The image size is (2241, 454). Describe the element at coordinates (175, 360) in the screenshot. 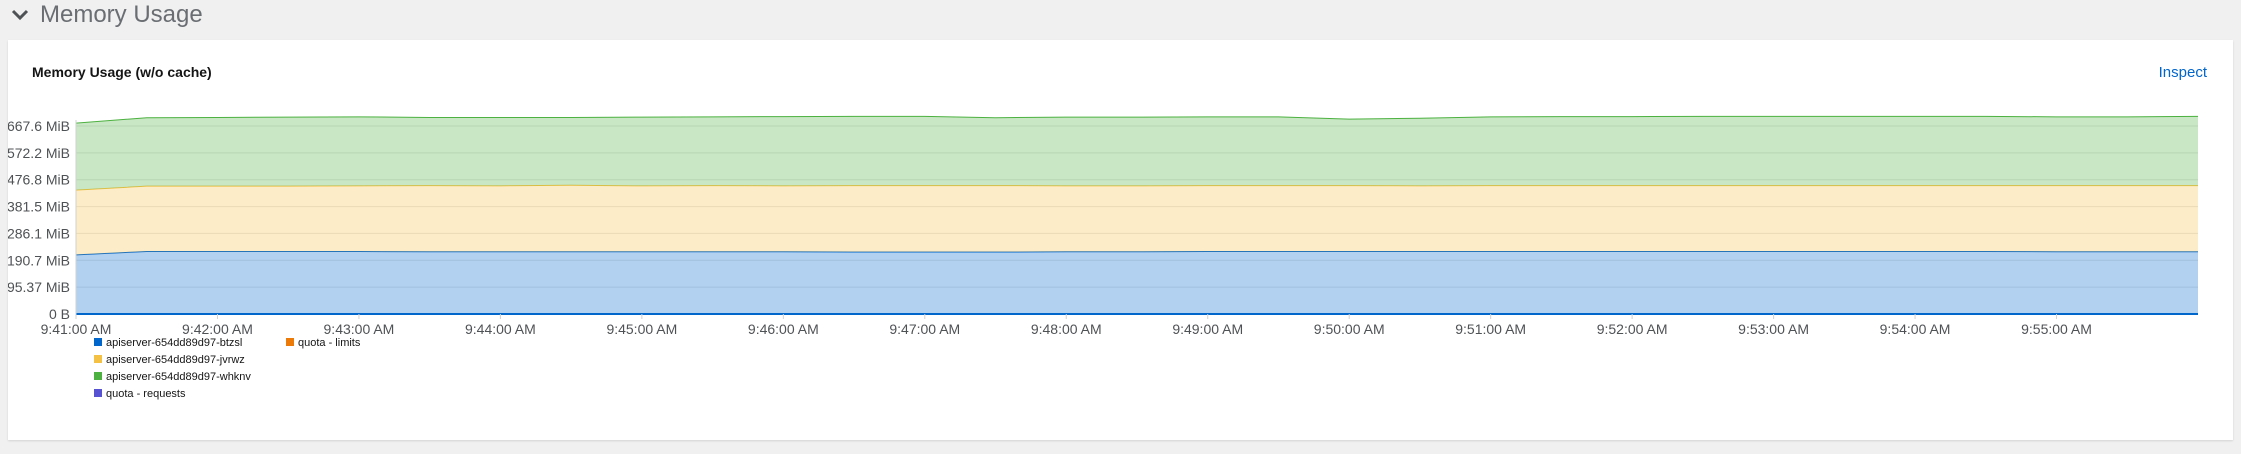

I see `legend-label: apiserver-654dd89d97-jvrwz` at that location.